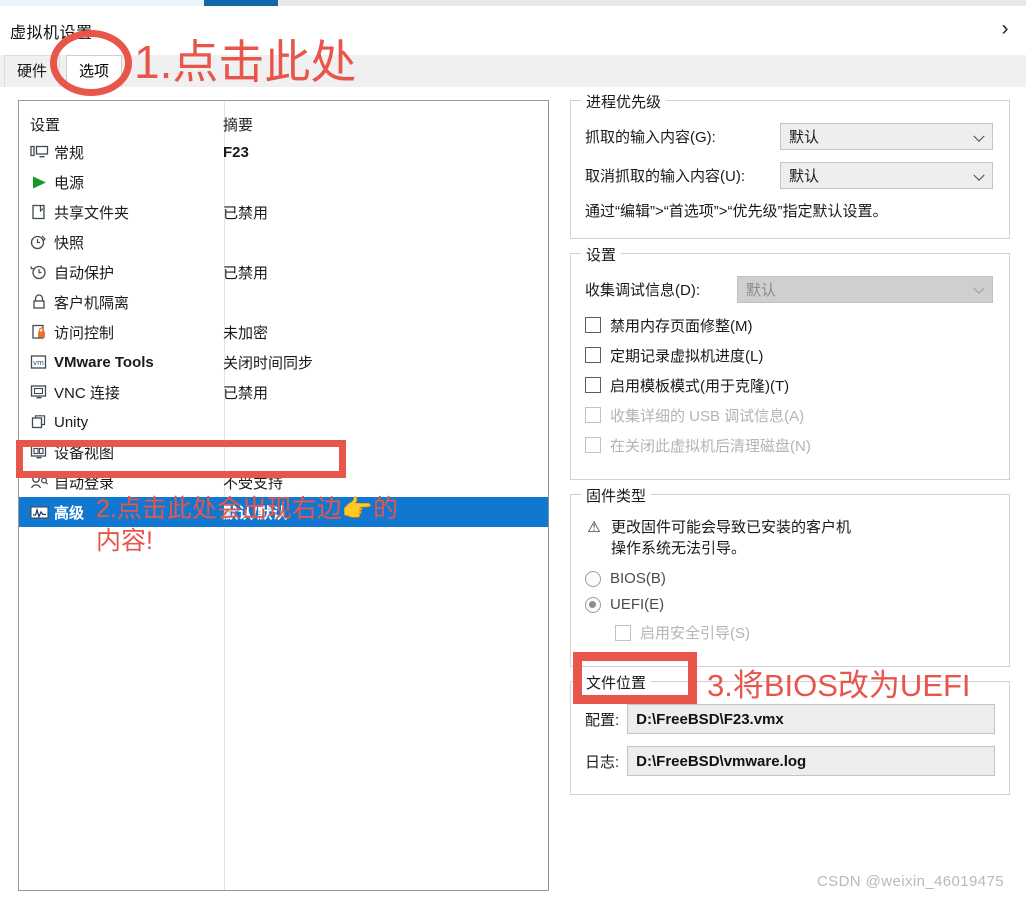  I want to click on column-header-summary: 摘要, so click(238, 125).